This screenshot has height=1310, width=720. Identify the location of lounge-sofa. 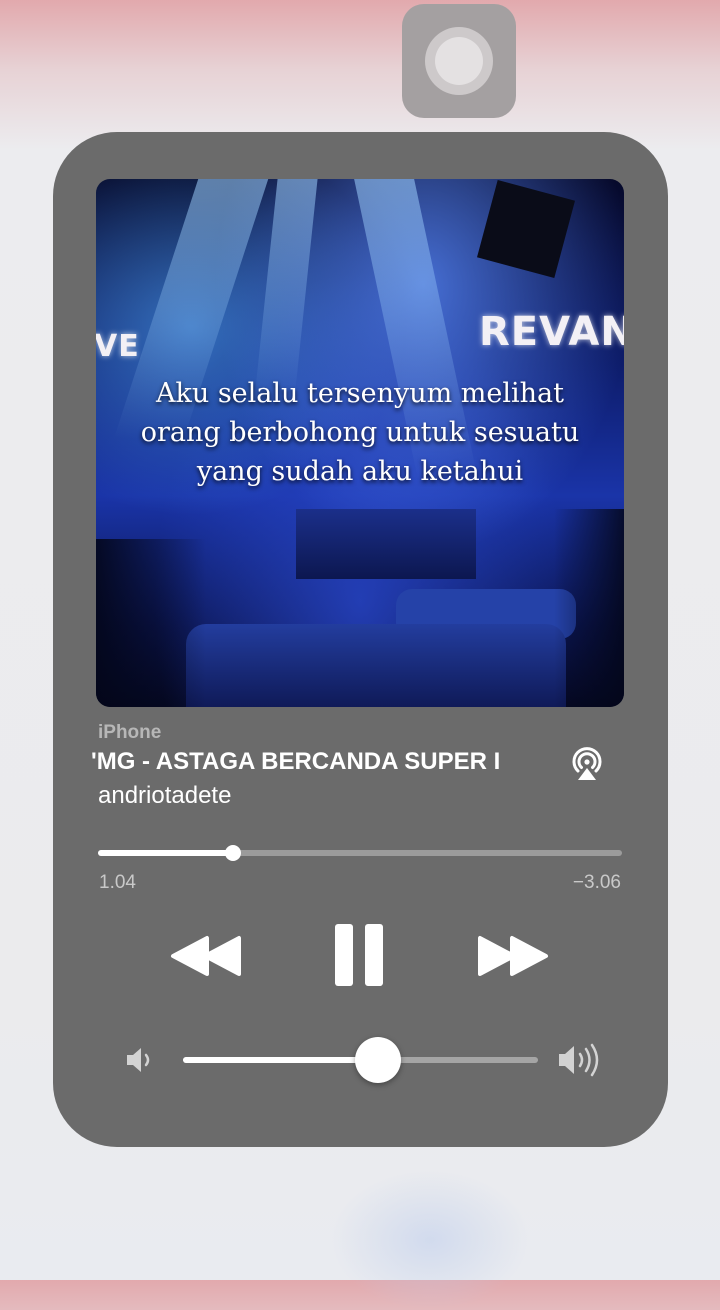
(376, 665).